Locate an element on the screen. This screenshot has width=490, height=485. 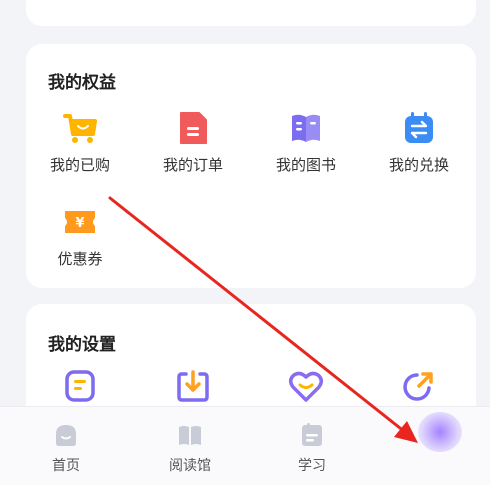
benefit-label: 优惠券 is located at coordinates (80, 259).